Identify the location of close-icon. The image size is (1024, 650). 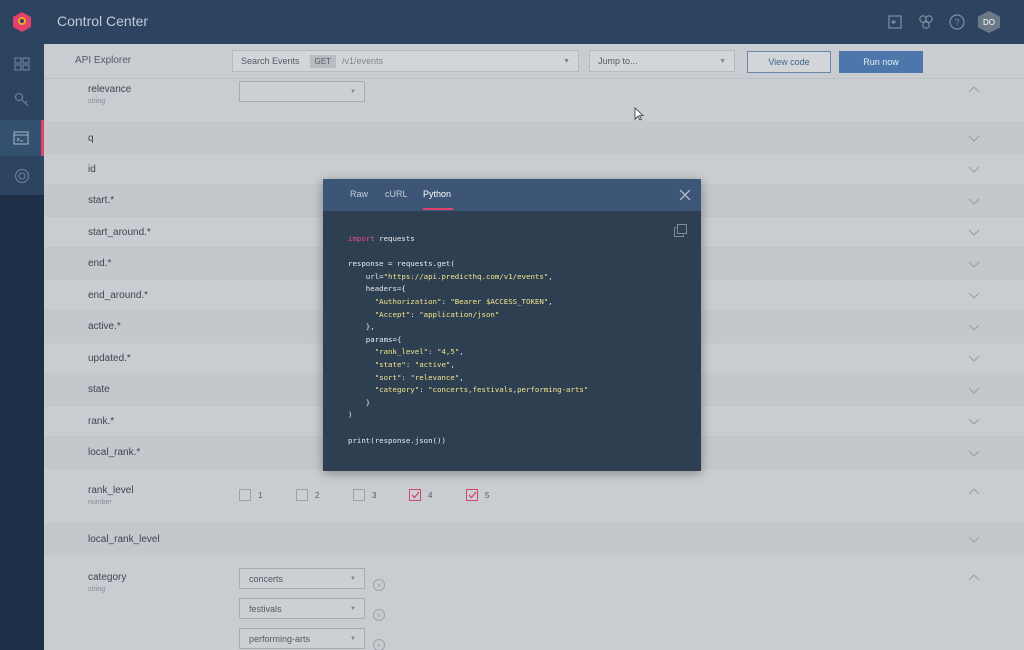
(685, 195).